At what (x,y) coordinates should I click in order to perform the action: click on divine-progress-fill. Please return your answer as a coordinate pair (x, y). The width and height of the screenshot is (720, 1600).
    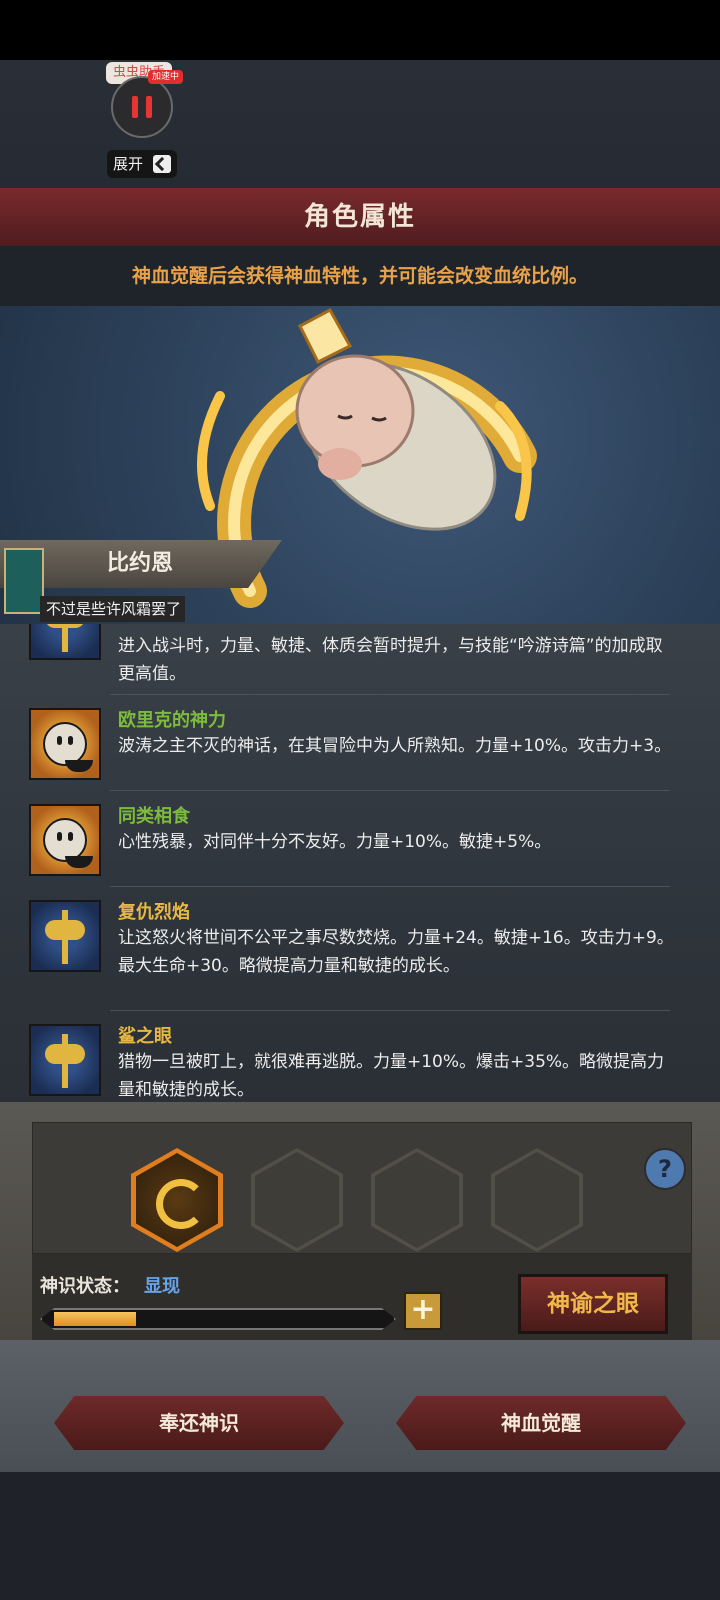
    Looking at the image, I should click on (95, 1319).